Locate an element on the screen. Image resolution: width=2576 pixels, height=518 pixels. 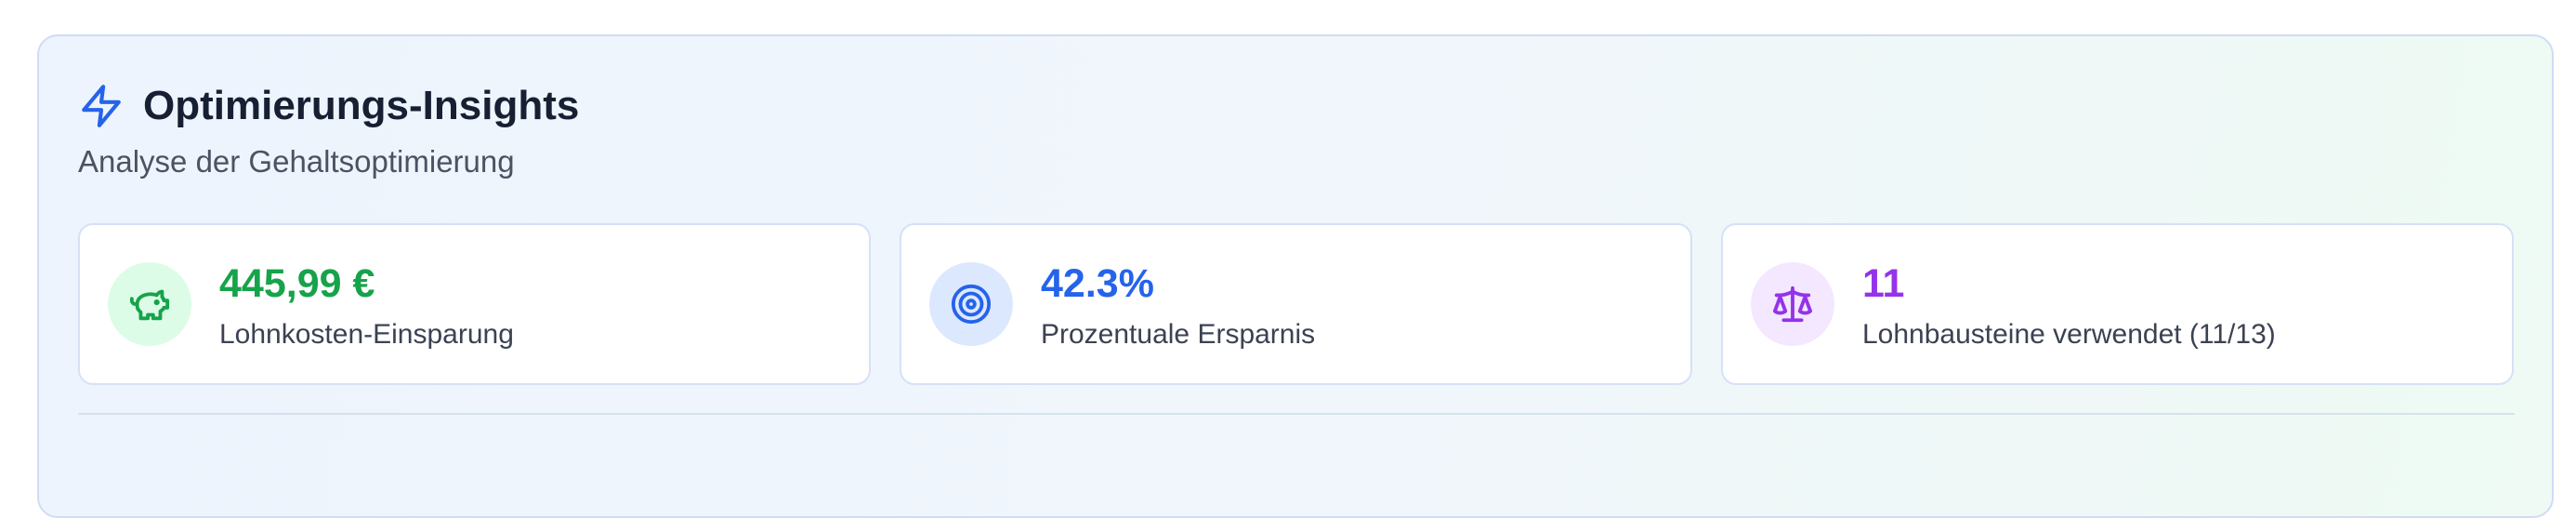
components-value: 11 is located at coordinates (1883, 283).